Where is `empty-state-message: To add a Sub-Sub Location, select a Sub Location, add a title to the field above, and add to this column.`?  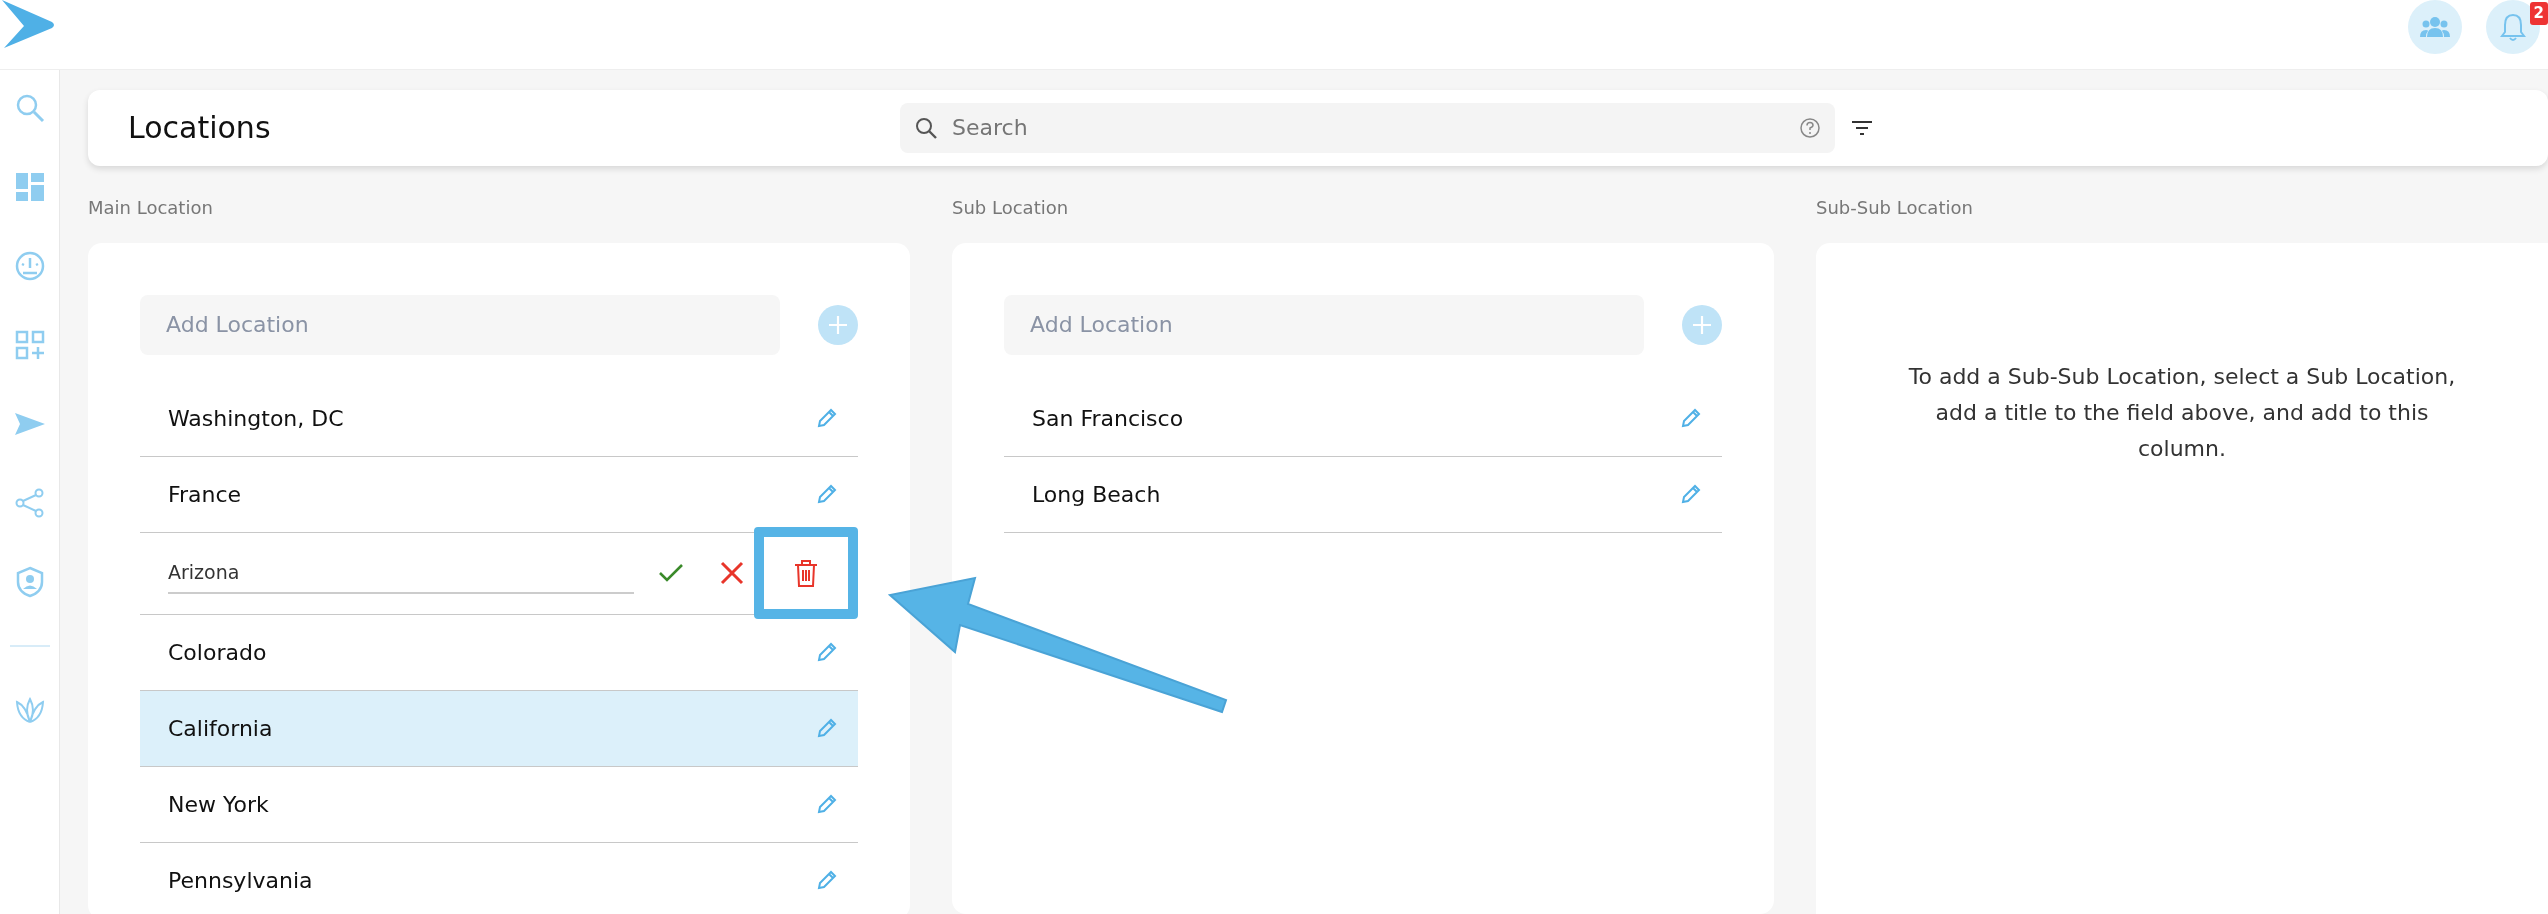 empty-state-message: To add a Sub-Sub Location, select a Sub Location, add a title to the field above, and add to this column. is located at coordinates (2182, 413).